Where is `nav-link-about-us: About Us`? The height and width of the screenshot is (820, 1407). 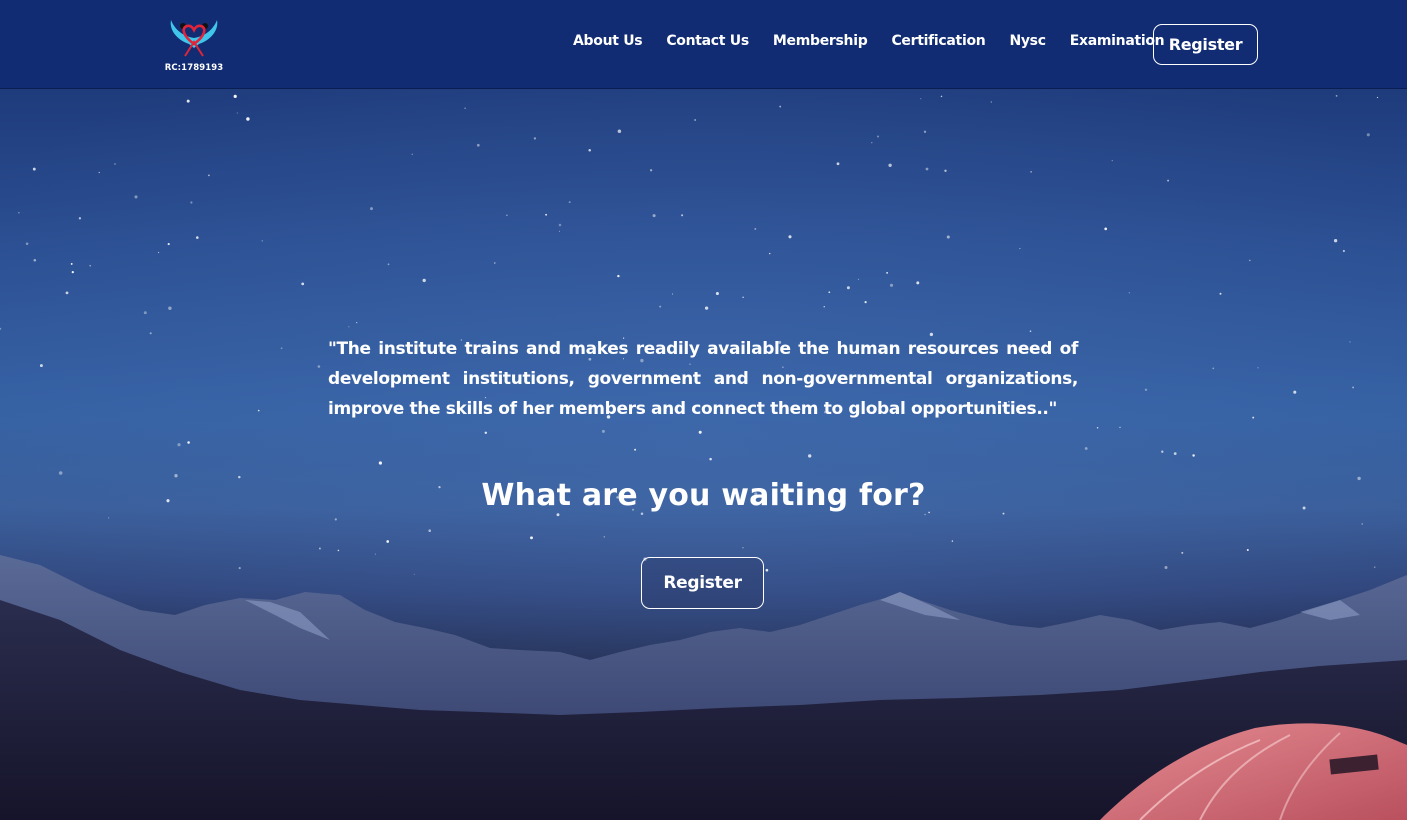
nav-link-about-us: About Us is located at coordinates (607, 41).